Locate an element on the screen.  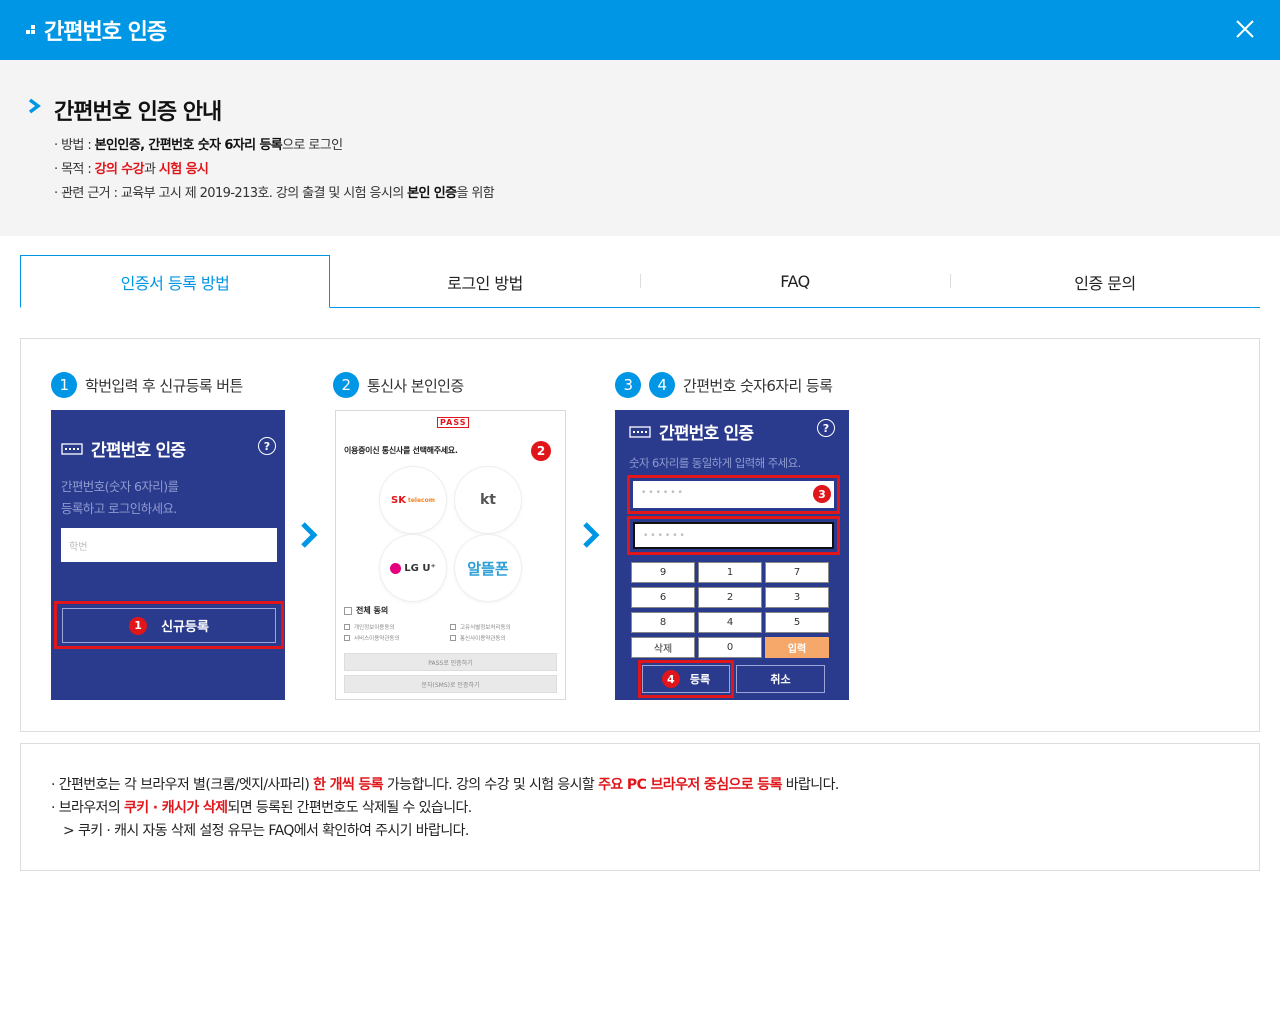
intro-method: · 방법 : 본인인증, 간편번호 숫자 6자리 등록으로 로그인 is located at coordinates (198, 145).